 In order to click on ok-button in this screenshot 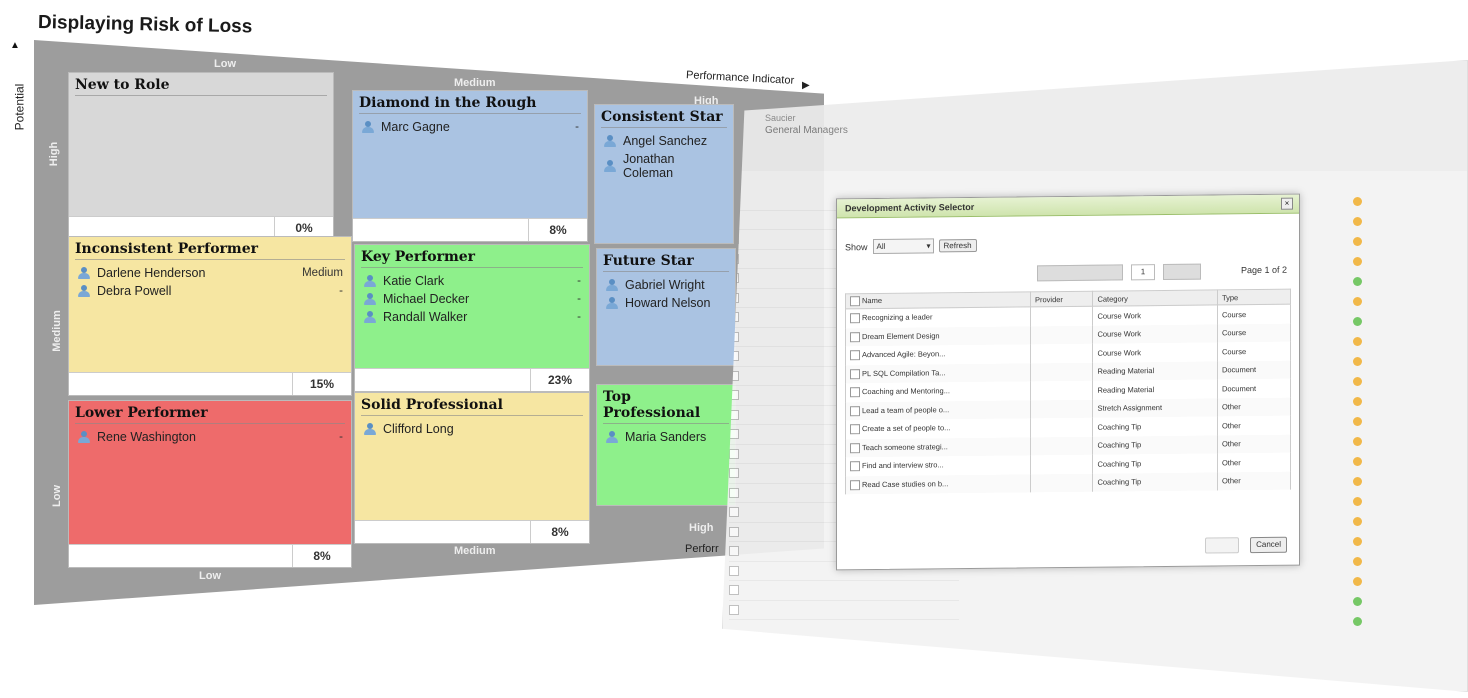, I will do `click(1222, 545)`.